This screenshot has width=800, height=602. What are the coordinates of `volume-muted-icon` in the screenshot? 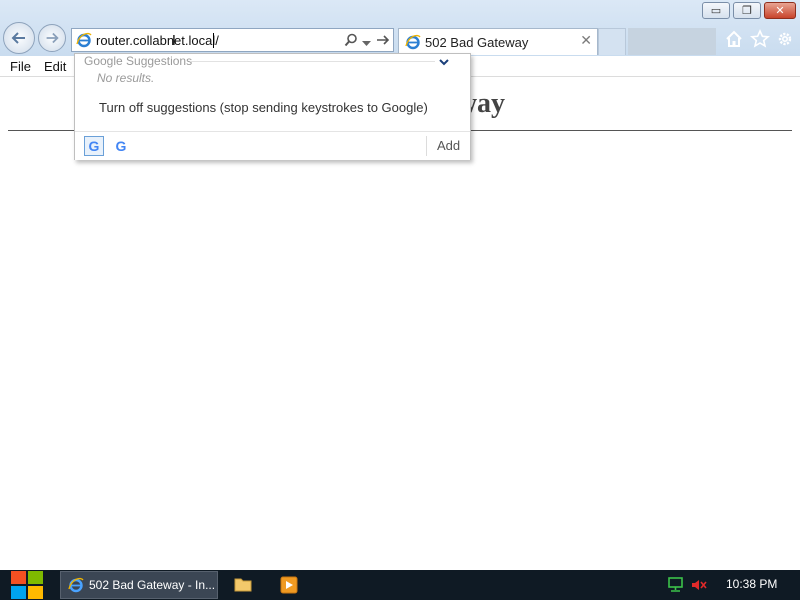 It's located at (699, 586).